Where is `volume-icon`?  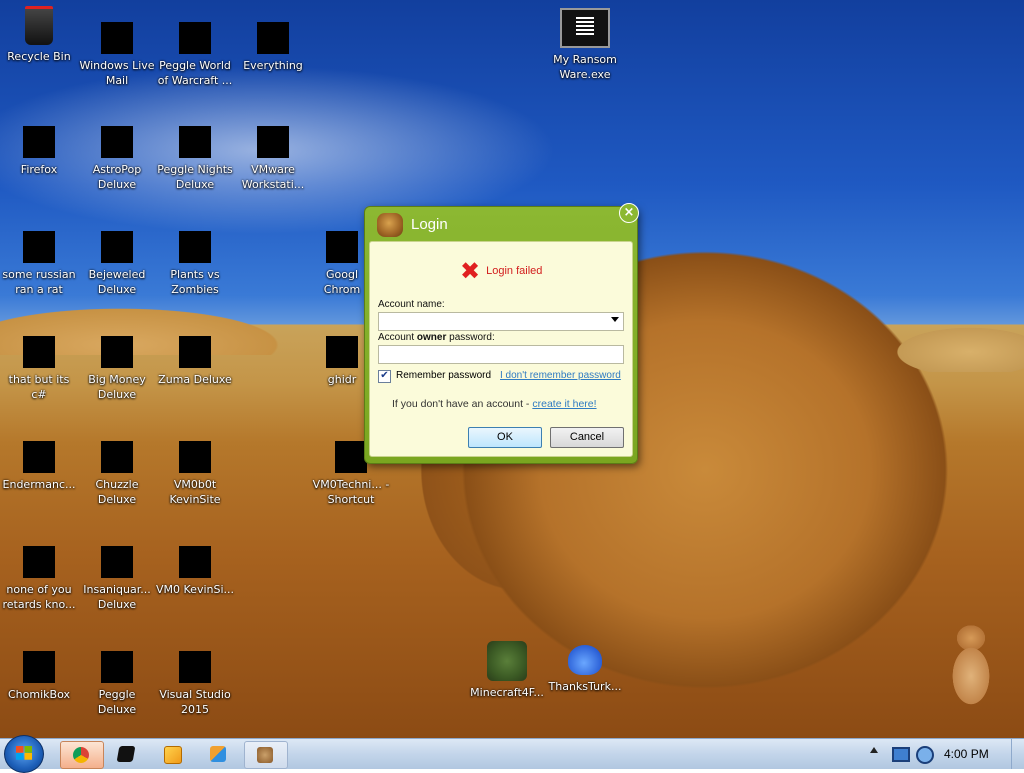
volume-icon is located at coordinates (925, 755).